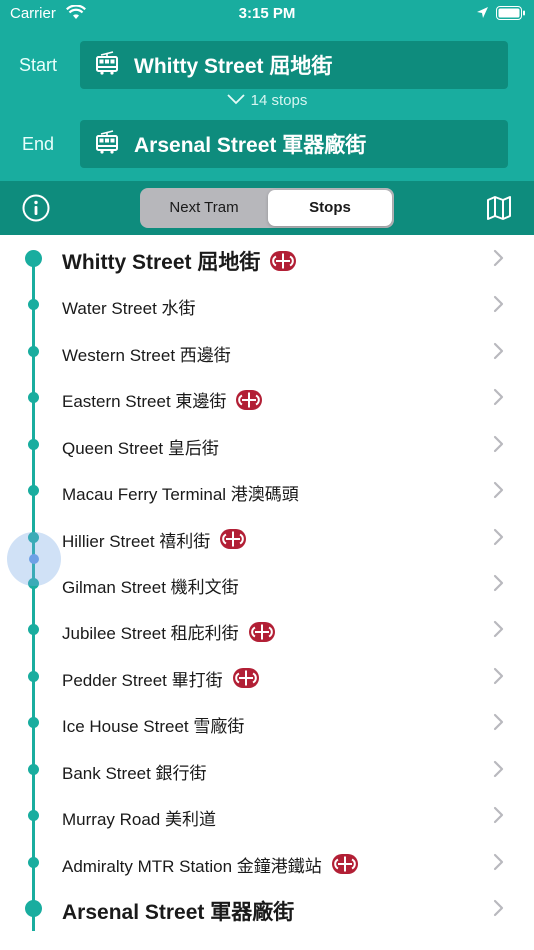  What do you see at coordinates (233, 66) in the screenshot?
I see `start-stop-name: Whitty Street 屈地街` at bounding box center [233, 66].